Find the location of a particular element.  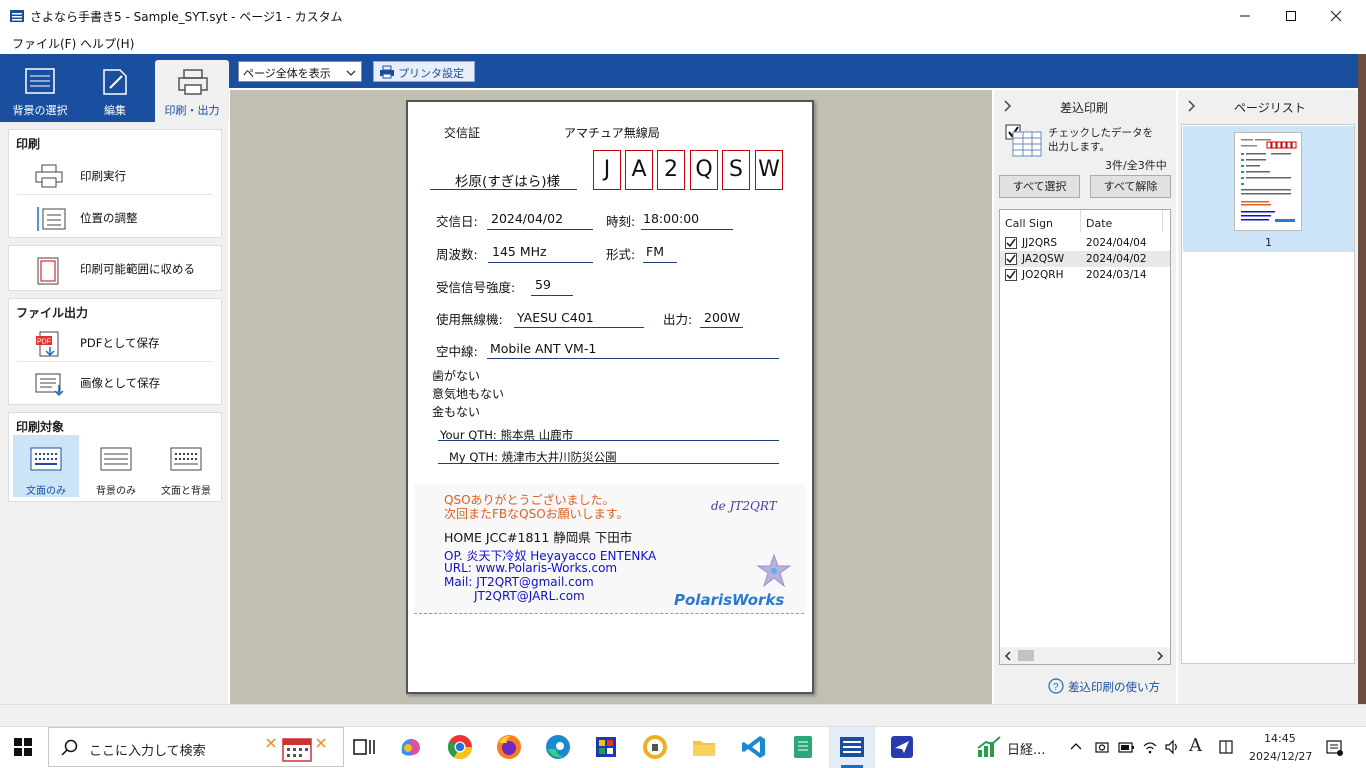

row-date: 2024/04/04 is located at coordinates (1116, 243).